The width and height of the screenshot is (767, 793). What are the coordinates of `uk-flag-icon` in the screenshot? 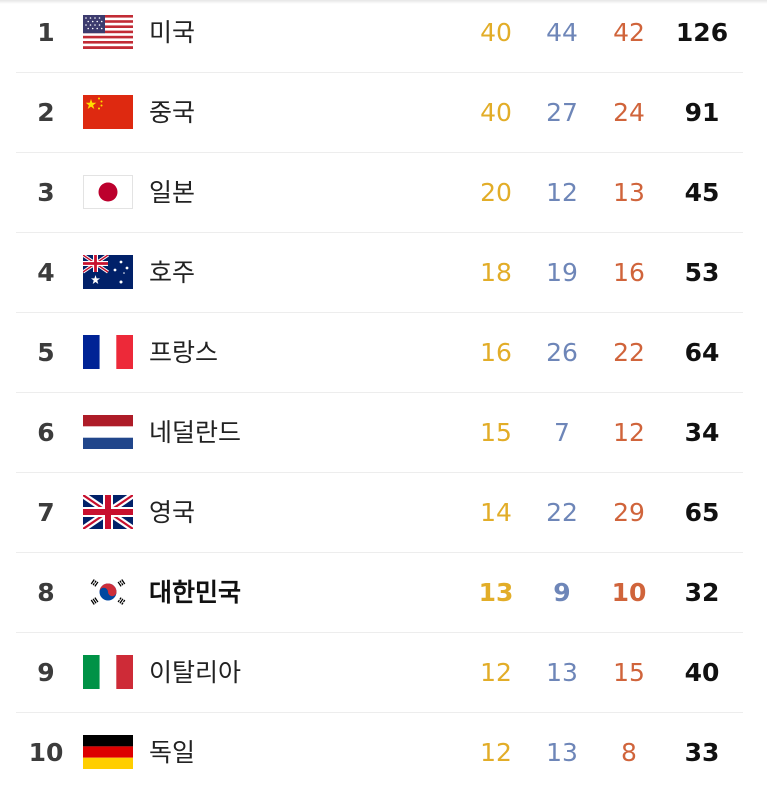 It's located at (108, 512).